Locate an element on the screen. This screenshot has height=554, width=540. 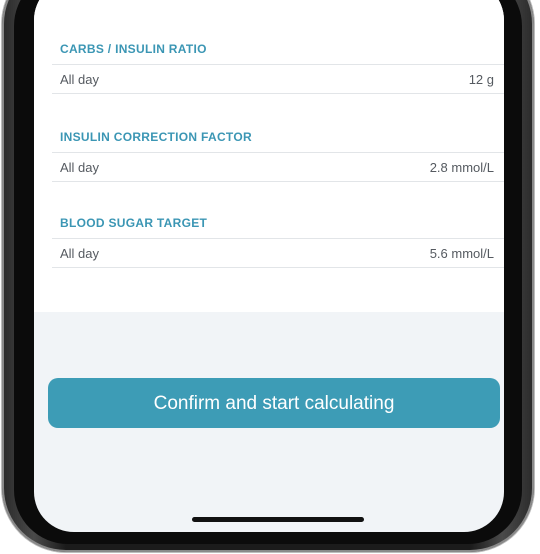
setting-row-carbs-insulin-ratio: All day 12 g is located at coordinates (278, 79).